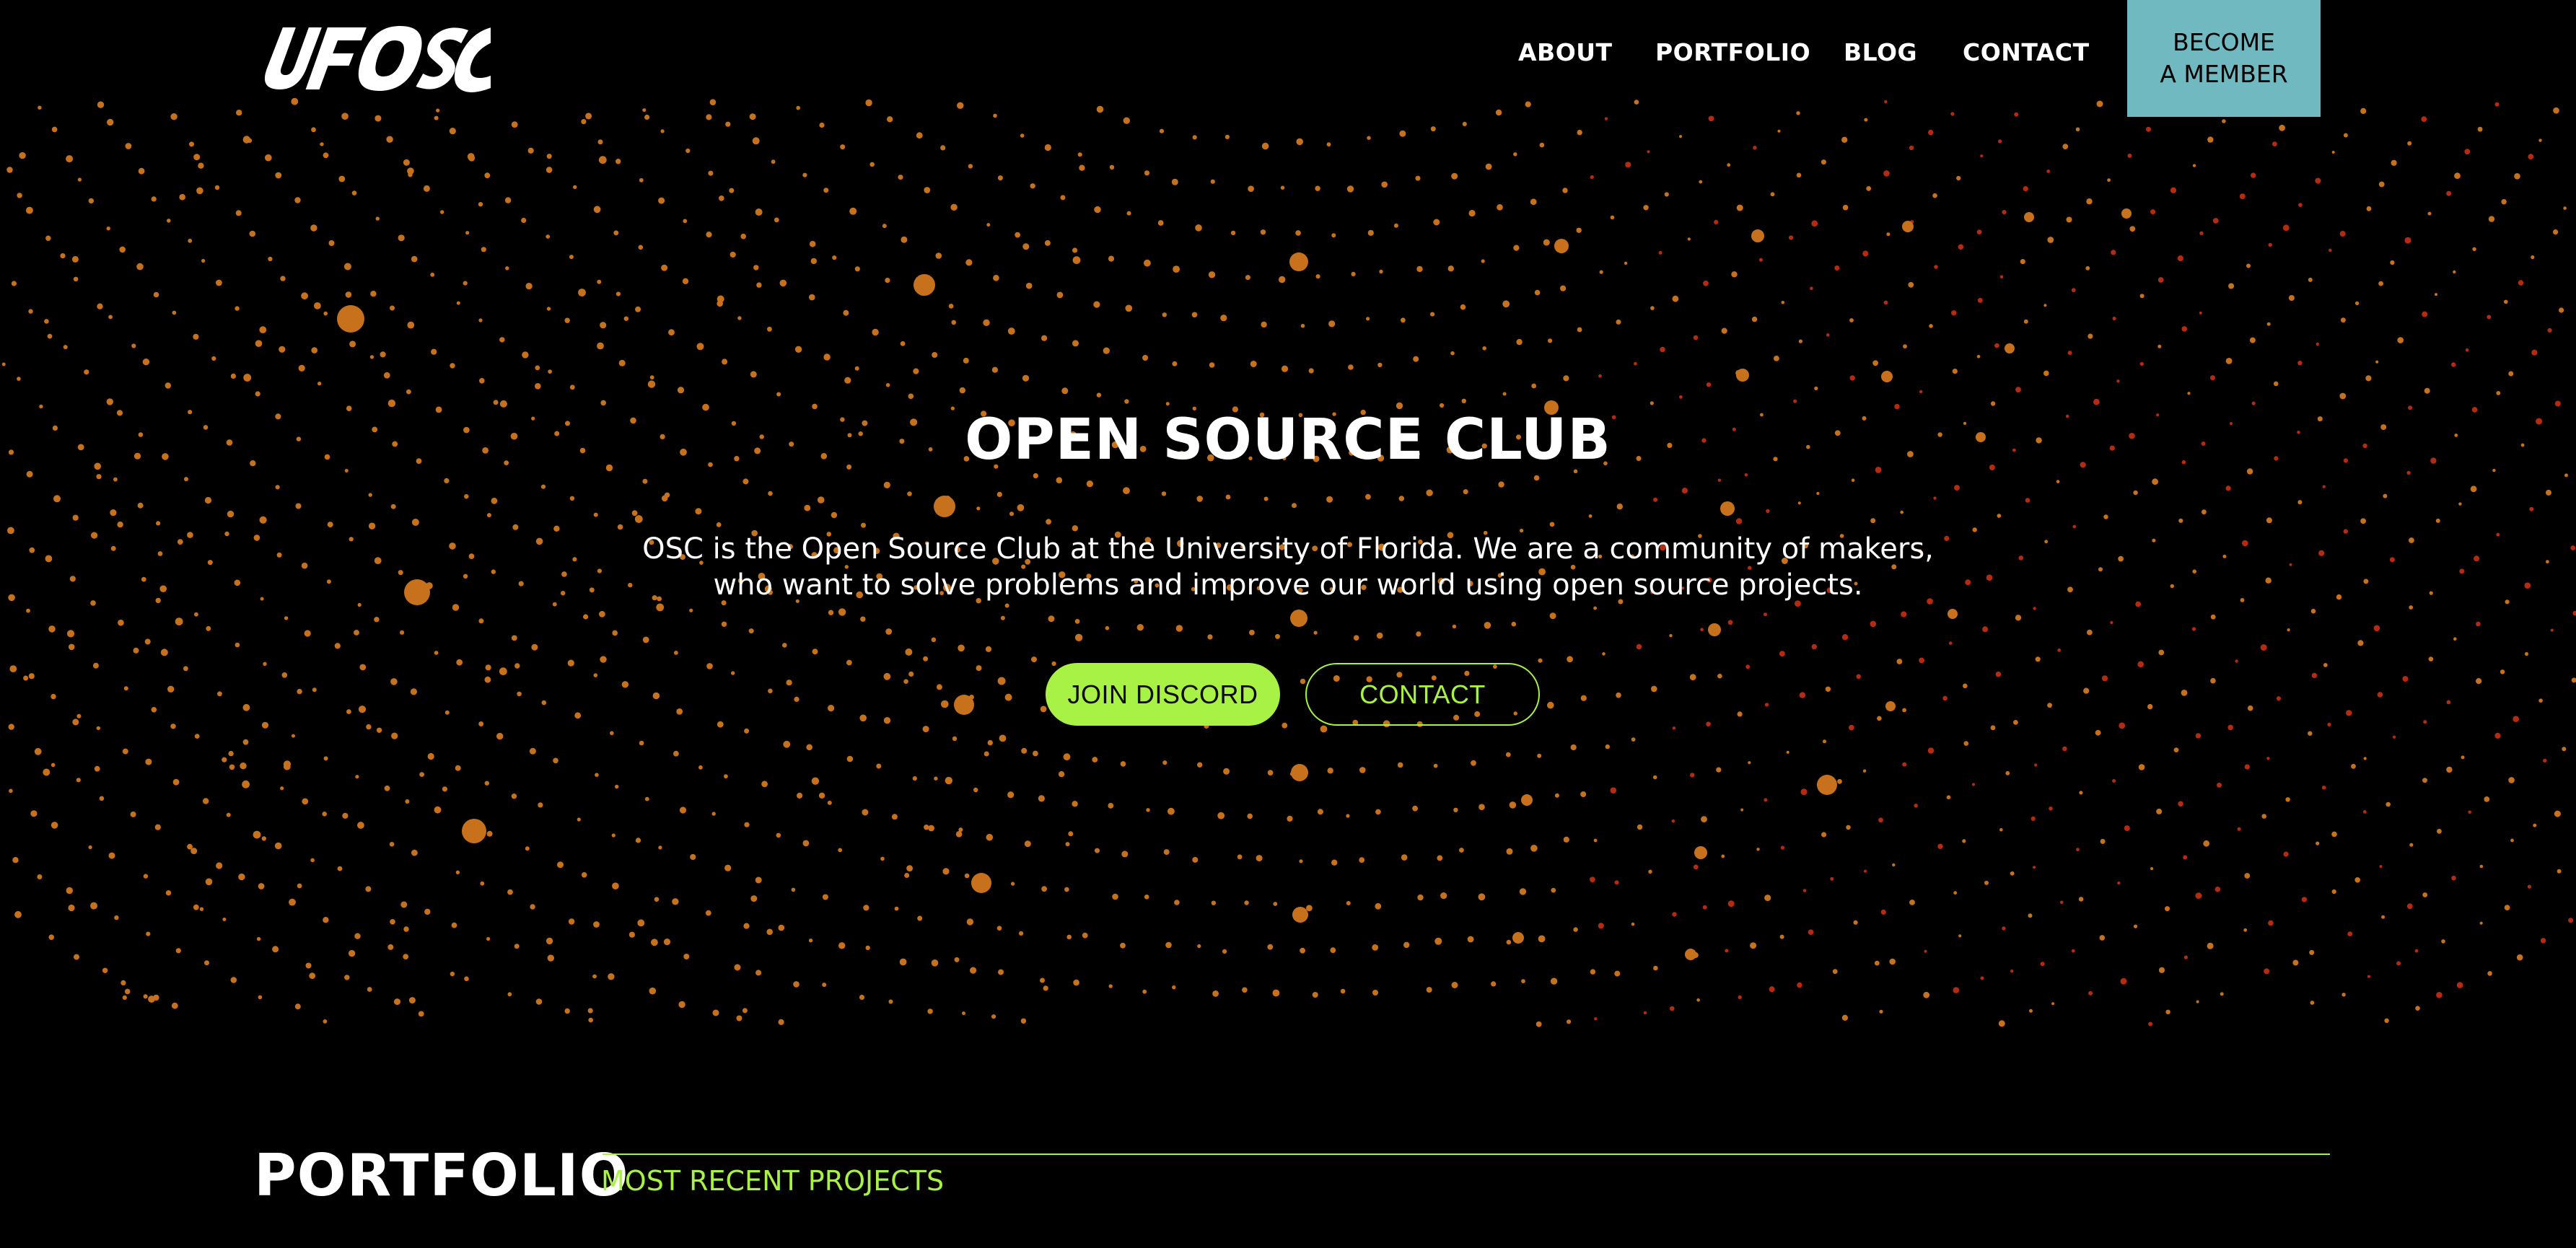 The image size is (2576, 1248). I want to click on join-discord-button: JOIN DISCORD, so click(1163, 694).